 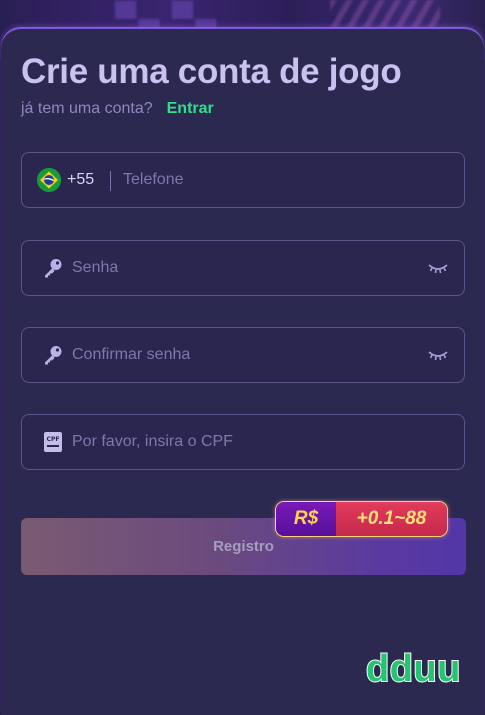 What do you see at coordinates (391, 519) in the screenshot?
I see `bonus-amount: +0.1~88` at bounding box center [391, 519].